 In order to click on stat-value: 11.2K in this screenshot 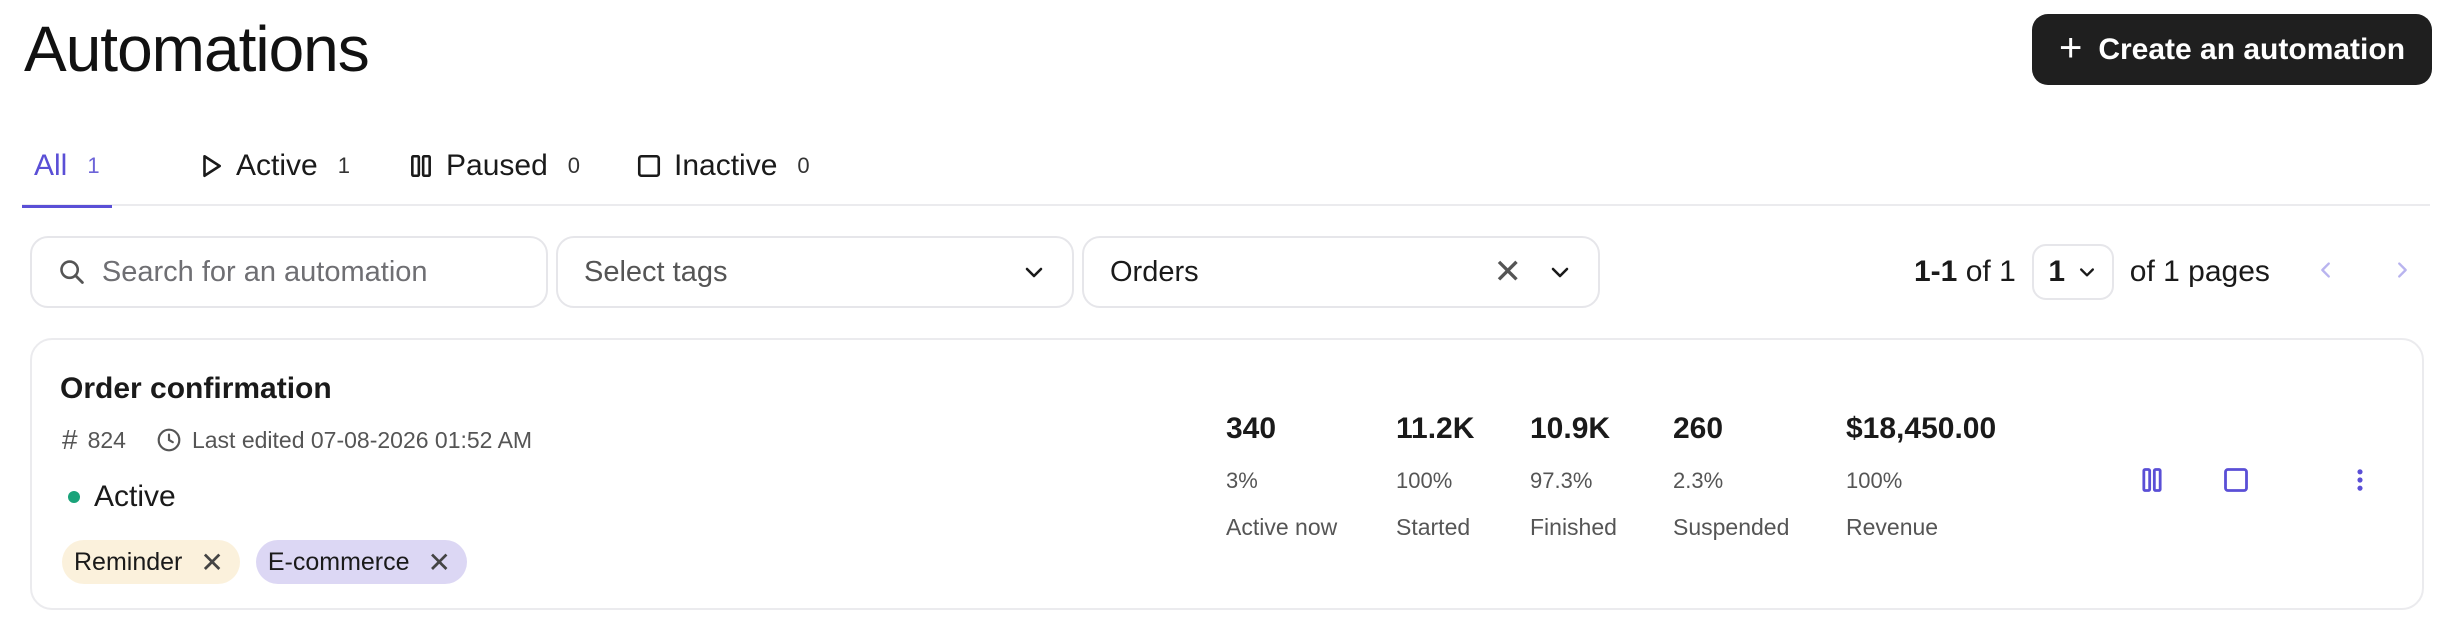, I will do `click(1435, 428)`.